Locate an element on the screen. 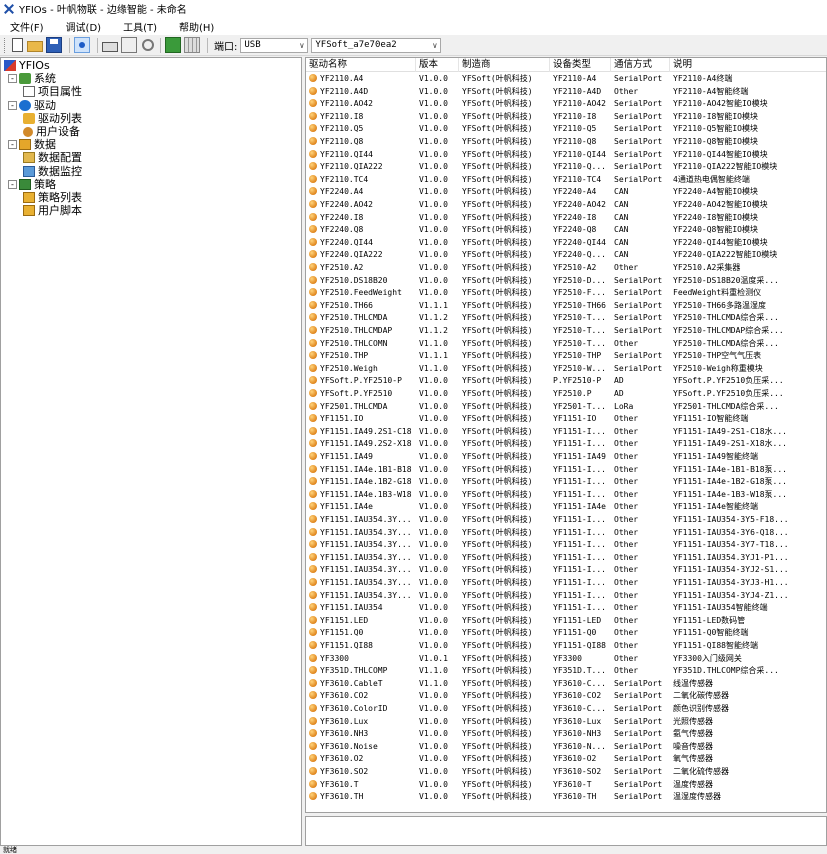 The image size is (827, 854). menu-tools: 工具(T) is located at coordinates (140, 26).